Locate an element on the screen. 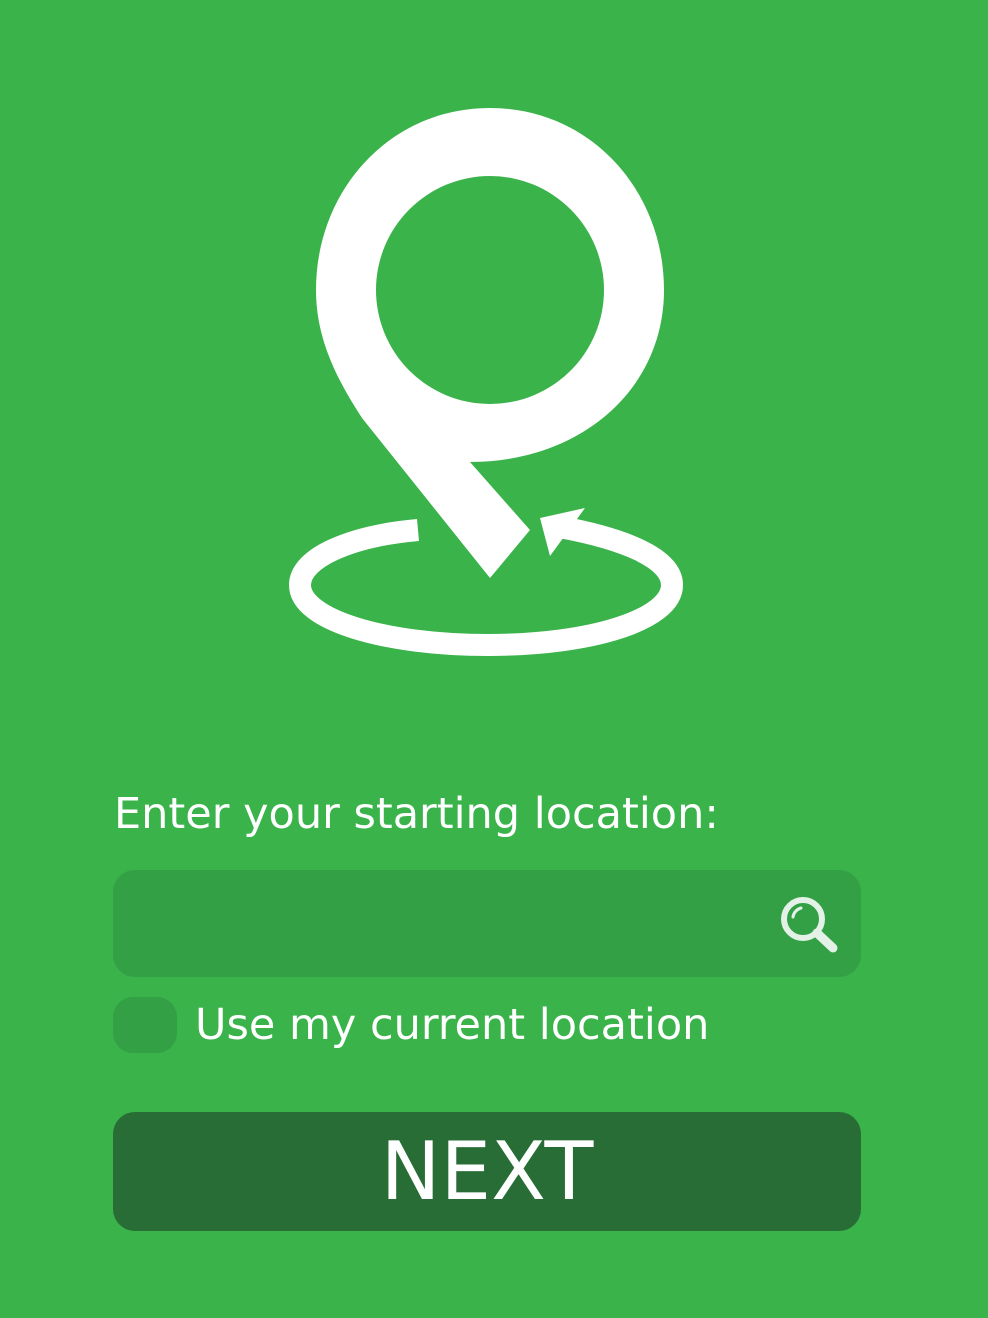  location-search-box is located at coordinates (487, 923).